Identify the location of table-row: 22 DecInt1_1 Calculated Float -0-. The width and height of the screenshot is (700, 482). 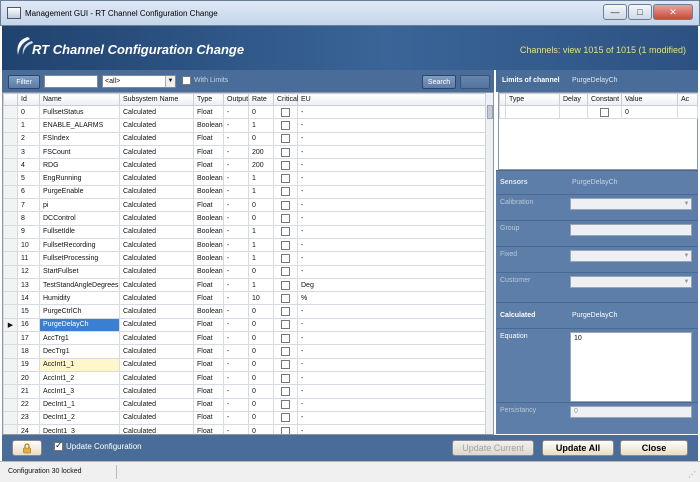
(245, 404).